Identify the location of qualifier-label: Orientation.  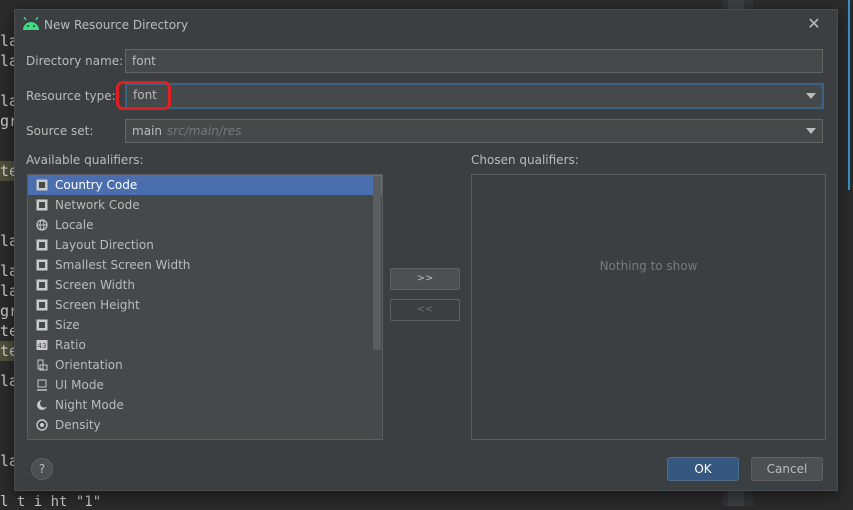
(89, 365).